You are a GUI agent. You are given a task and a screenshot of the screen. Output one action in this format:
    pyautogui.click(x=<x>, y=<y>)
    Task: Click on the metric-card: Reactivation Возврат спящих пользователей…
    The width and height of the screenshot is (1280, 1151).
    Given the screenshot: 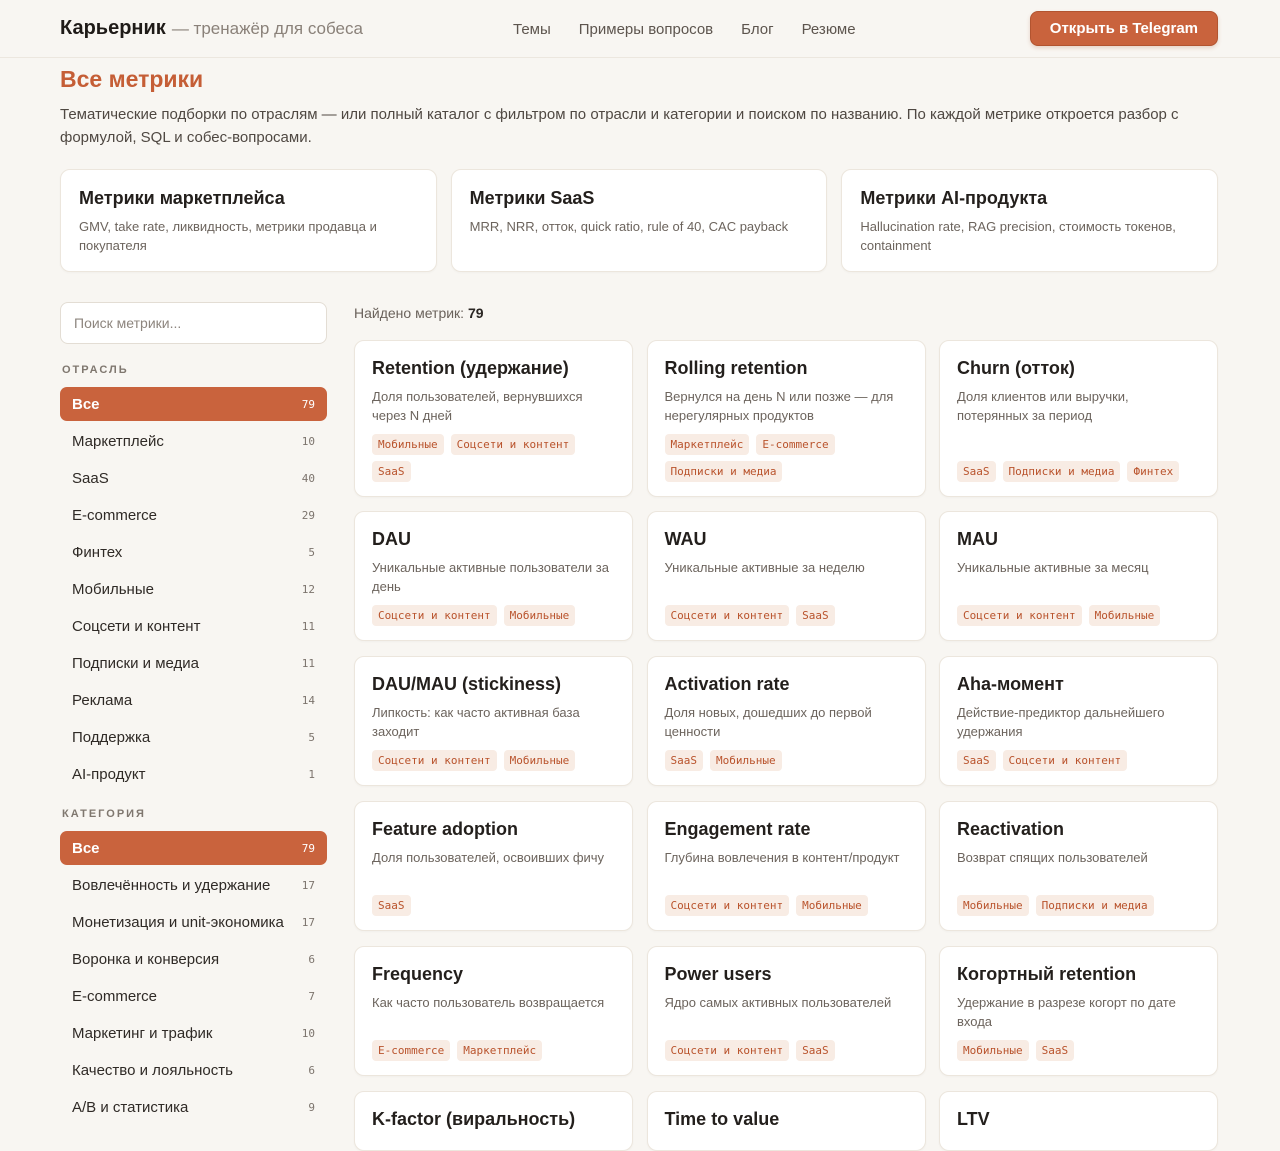 What is the action you would take?
    pyautogui.click(x=1078, y=866)
    